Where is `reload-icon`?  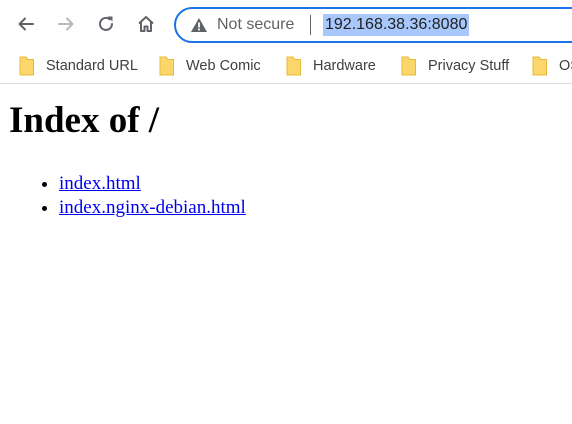
reload-icon is located at coordinates (106, 23).